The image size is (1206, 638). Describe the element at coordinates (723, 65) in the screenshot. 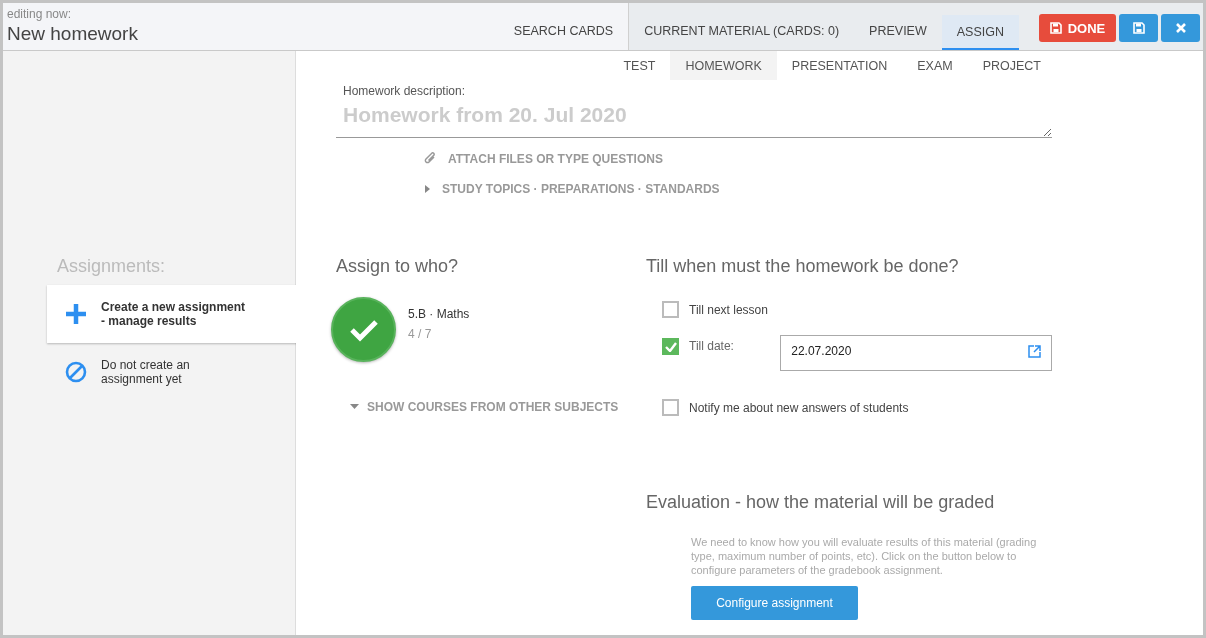

I see `type-tab: HOMEWORK` at that location.